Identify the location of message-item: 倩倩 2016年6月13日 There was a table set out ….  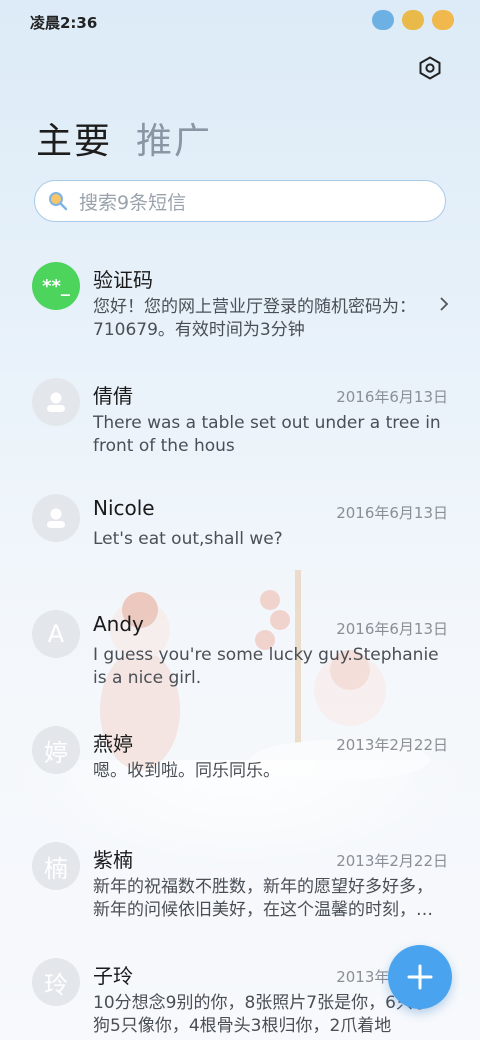
(240, 424).